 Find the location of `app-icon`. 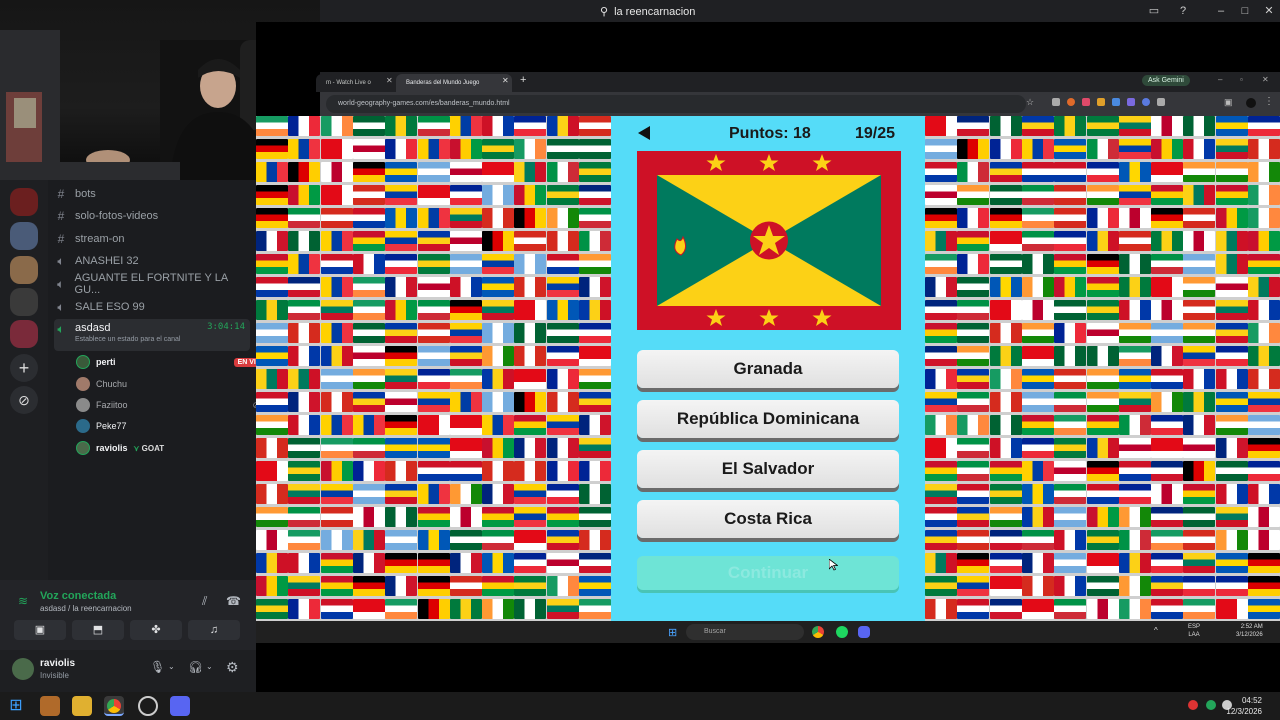

app-icon is located at coordinates (50, 706).